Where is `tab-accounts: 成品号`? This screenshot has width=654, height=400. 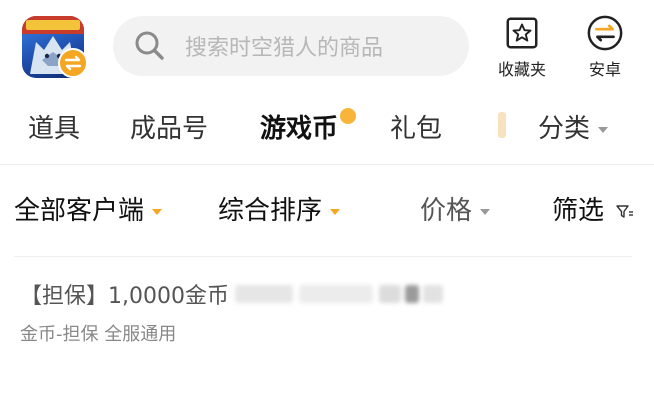
tab-accounts: 成品号 is located at coordinates (169, 126).